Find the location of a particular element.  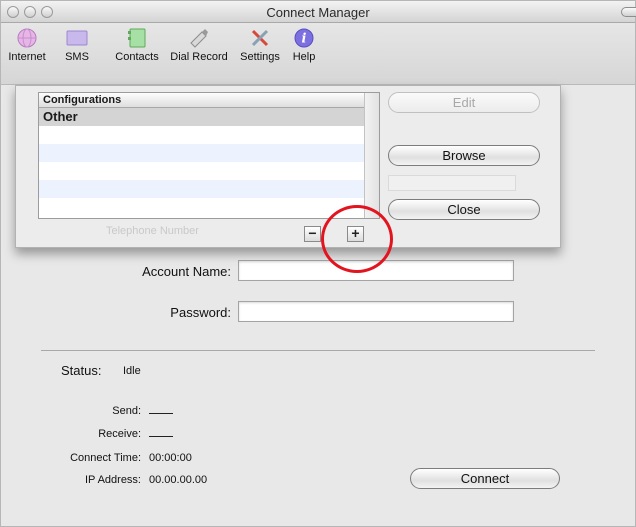

list-scrollbar is located at coordinates (371, 155).